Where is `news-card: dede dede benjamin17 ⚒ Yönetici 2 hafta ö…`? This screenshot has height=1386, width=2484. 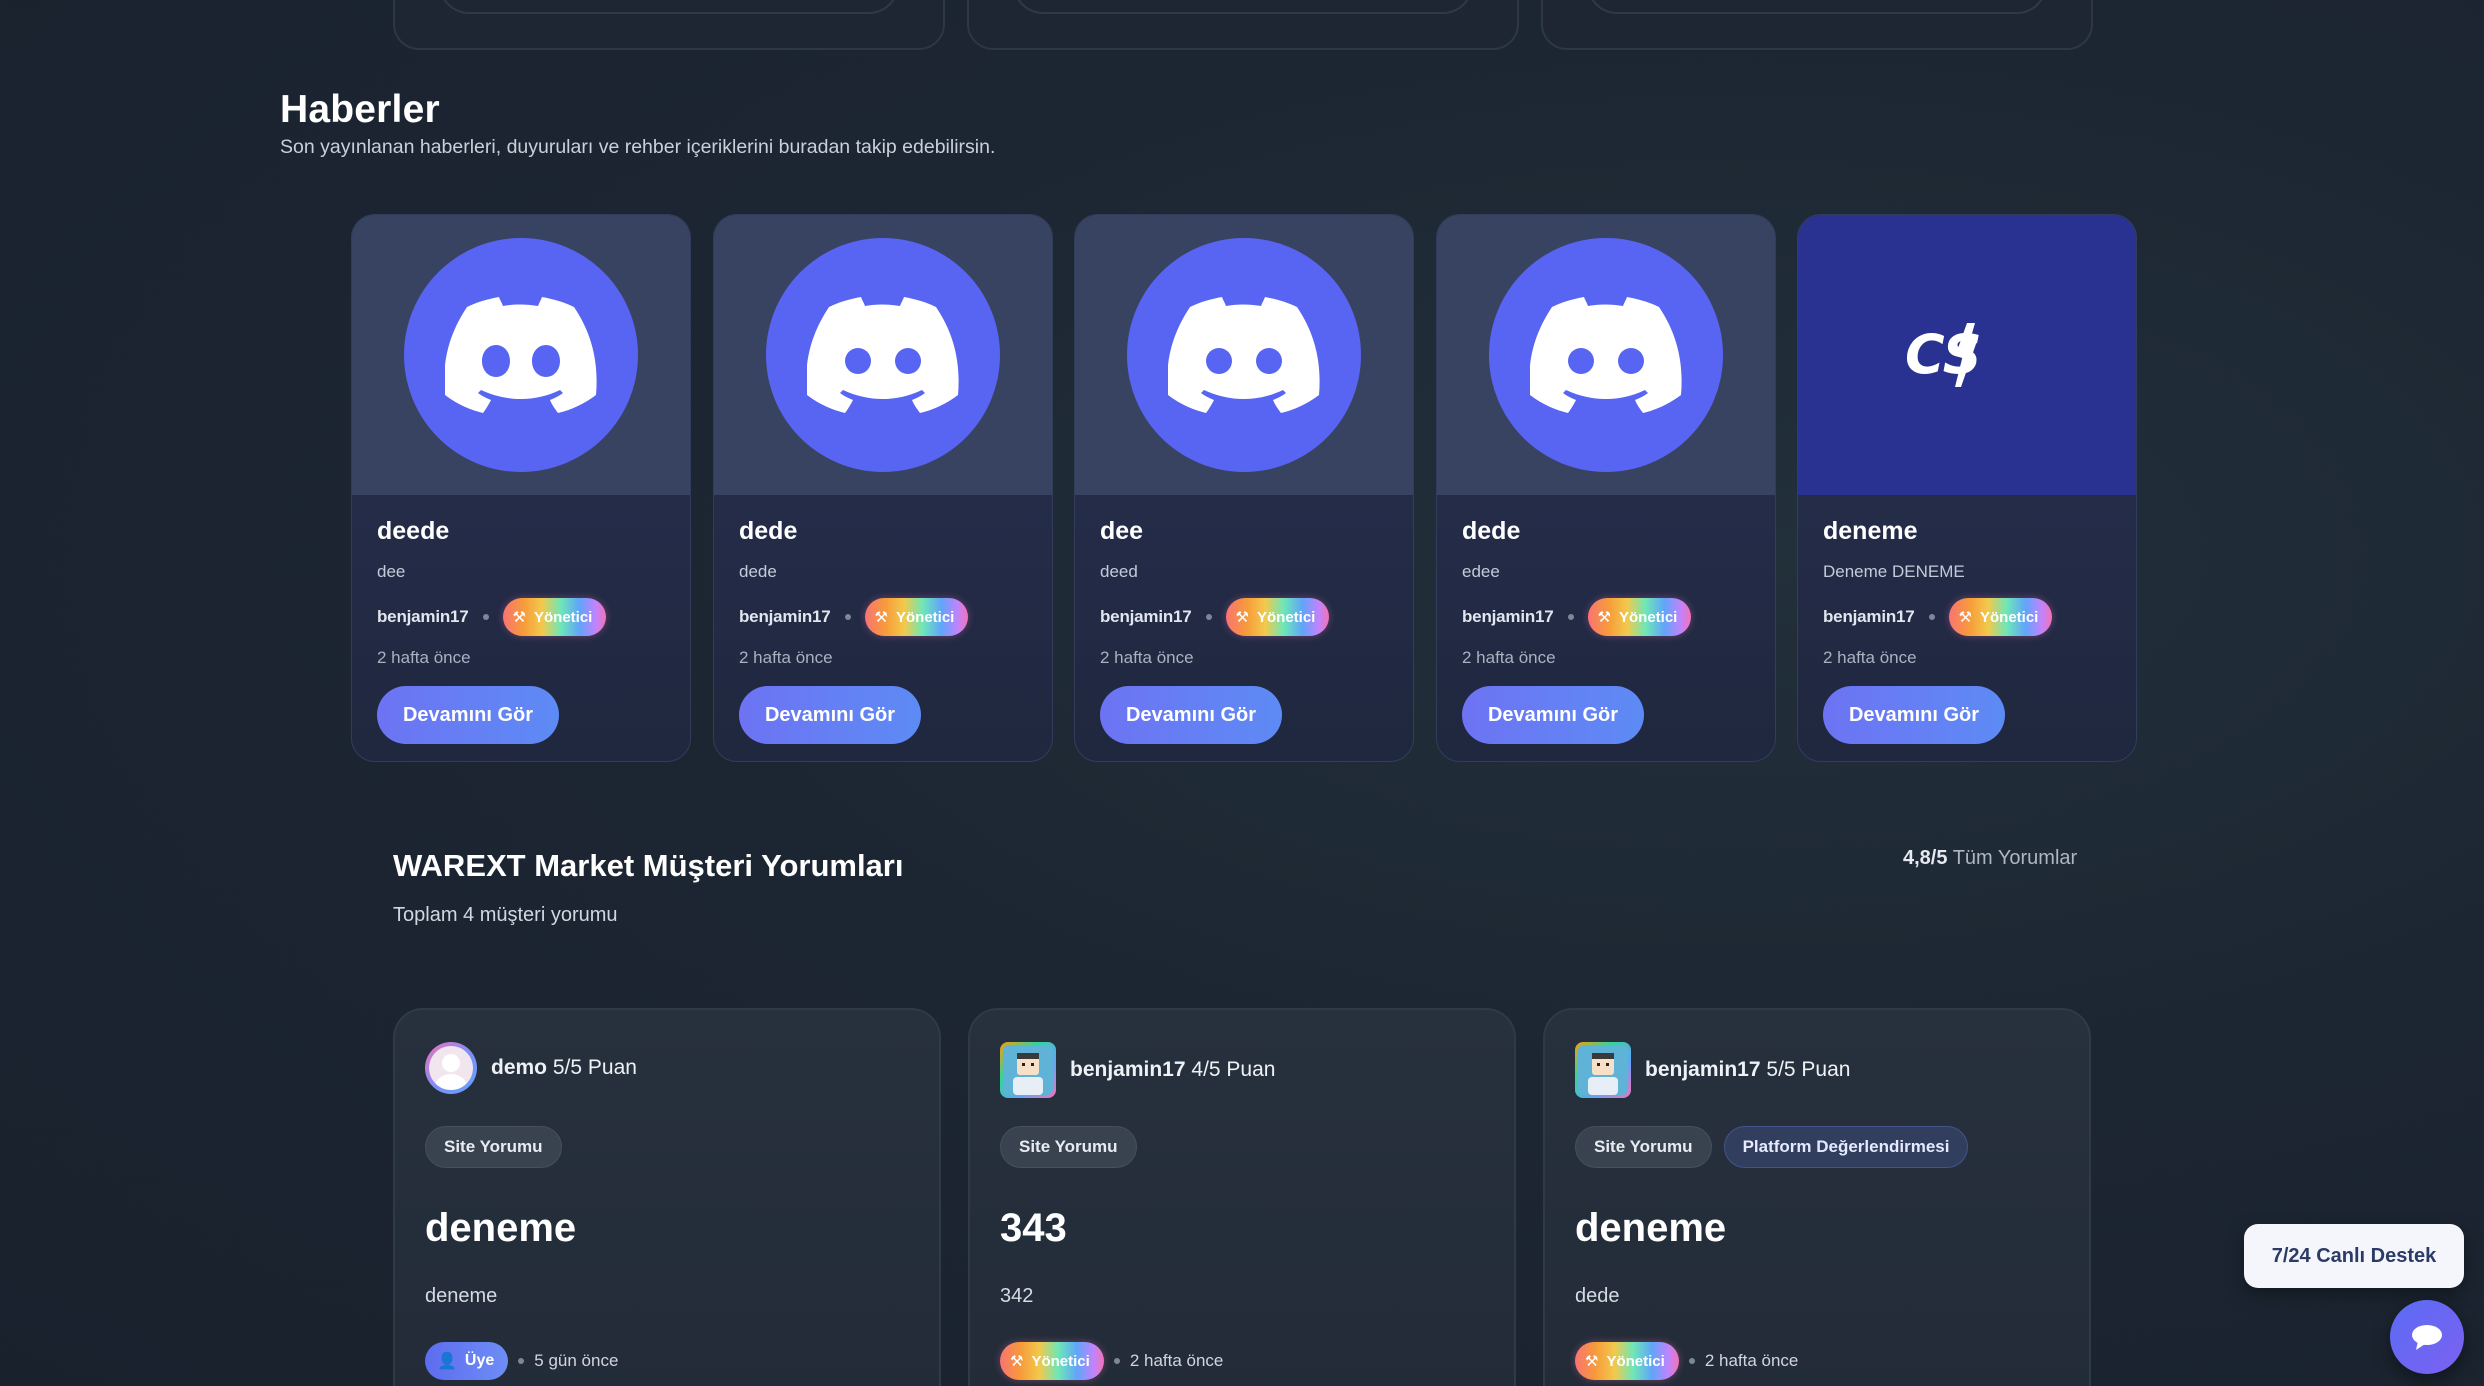 news-card: dede dede benjamin17 ⚒ Yönetici 2 hafta ö… is located at coordinates (883, 488).